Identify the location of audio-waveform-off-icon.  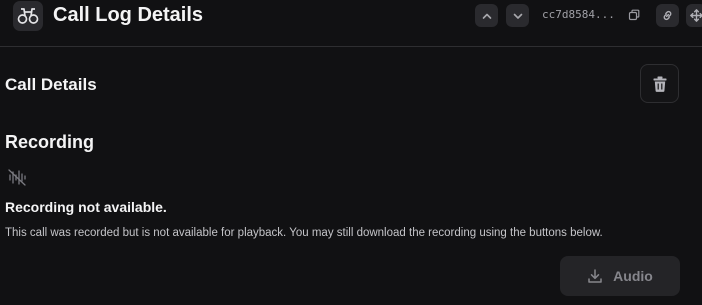
(17, 177).